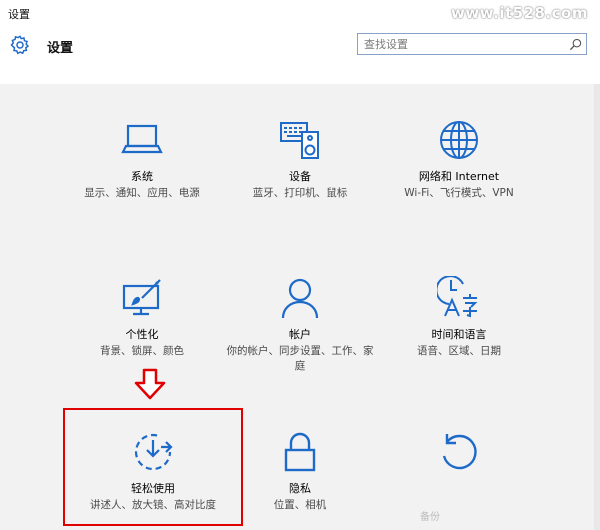 This screenshot has width=600, height=530. What do you see at coordinates (300, 193) in the screenshot?
I see `tile-description: 蓝牙、打印机、鼠标` at bounding box center [300, 193].